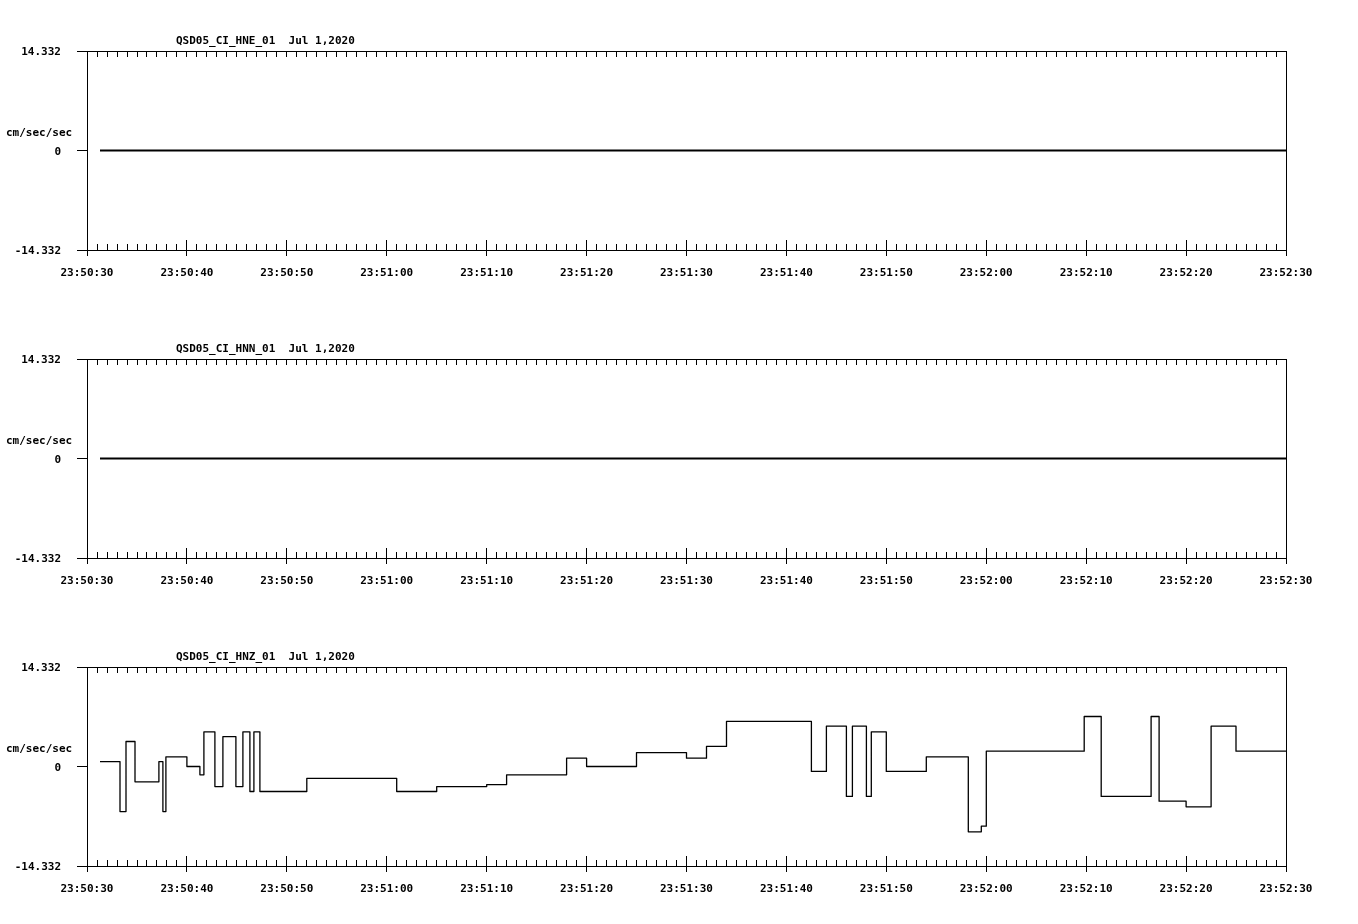 This screenshot has width=1358, height=924. I want to click on chart-title: QSD05_CI_HNE_01 Jul 1,2020, so click(265, 40).